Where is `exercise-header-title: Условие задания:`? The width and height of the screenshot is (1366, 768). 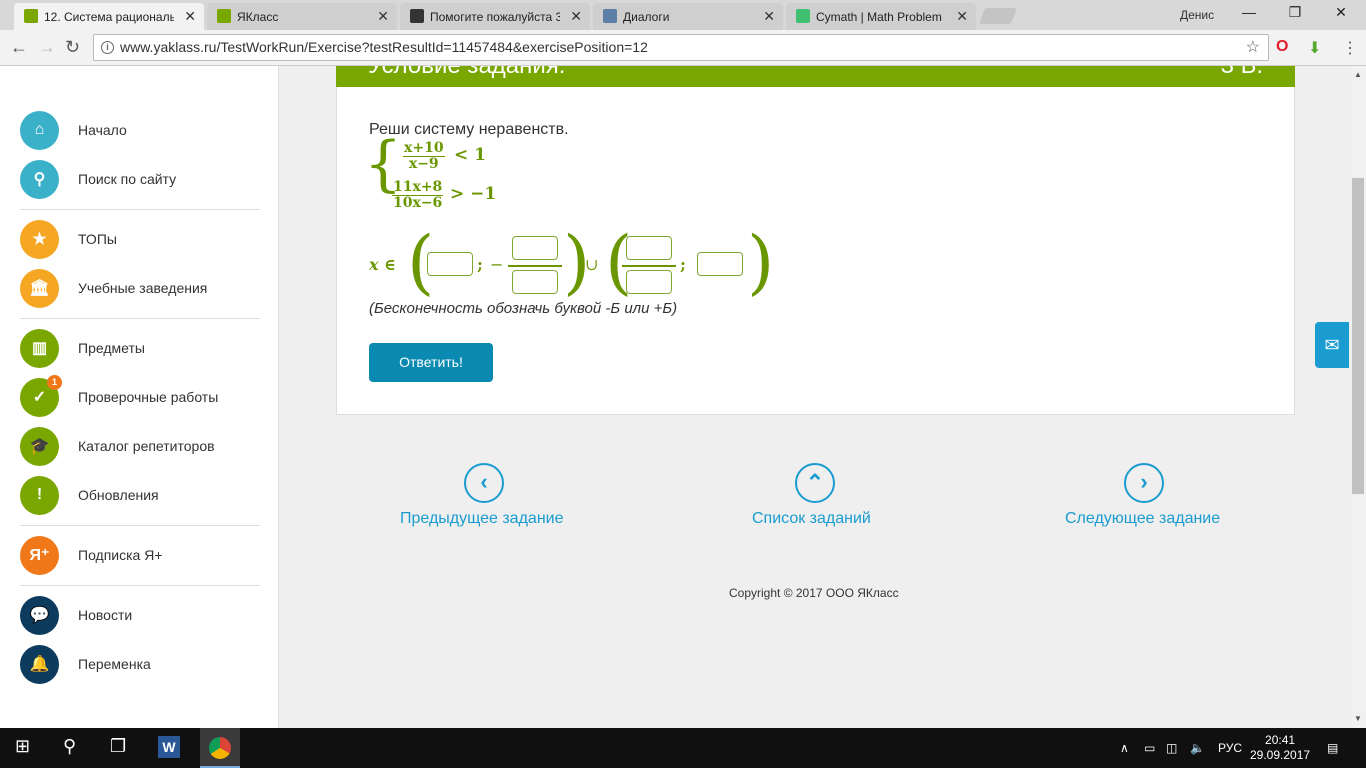 exercise-header-title: Условие задания: is located at coordinates (466, 73).